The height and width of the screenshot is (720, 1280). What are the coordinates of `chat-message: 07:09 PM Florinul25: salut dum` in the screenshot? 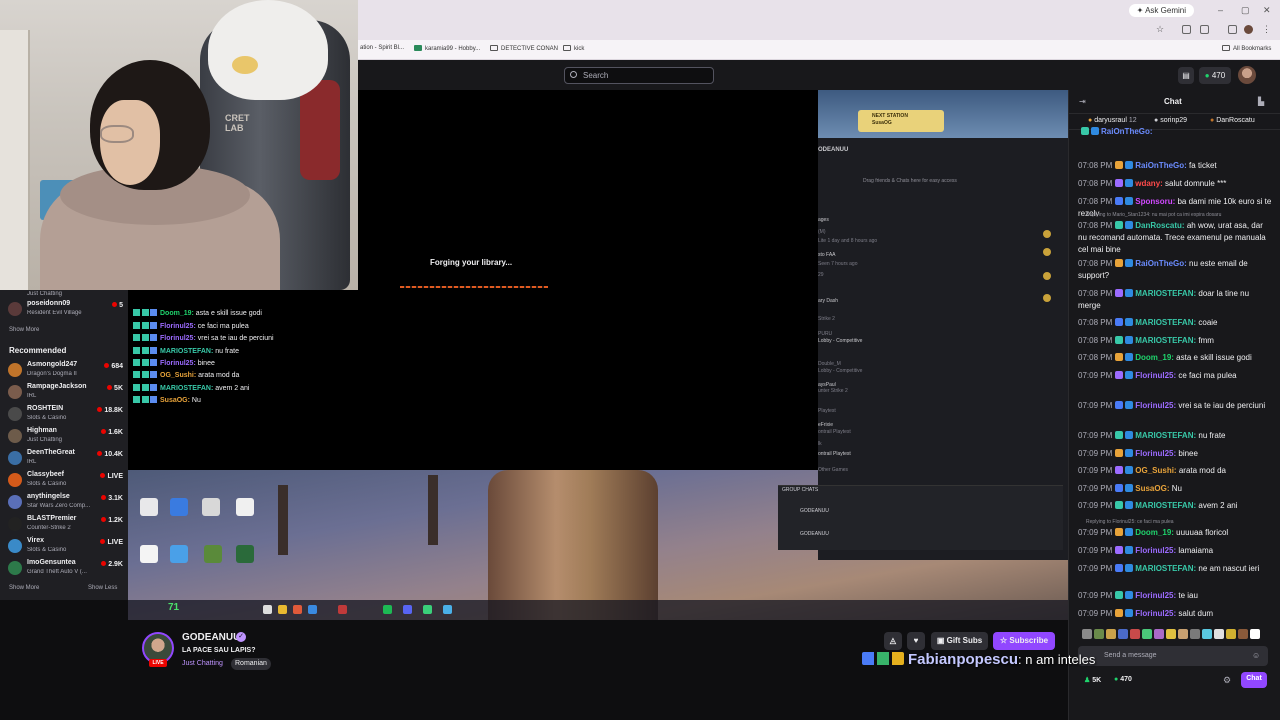 It's located at (1175, 614).